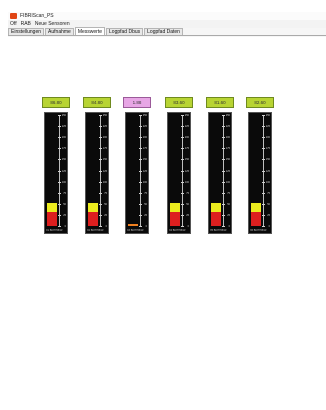 This screenshot has height=410, width=326. I want to click on menu-item-rab: RAB, so click(26, 24).